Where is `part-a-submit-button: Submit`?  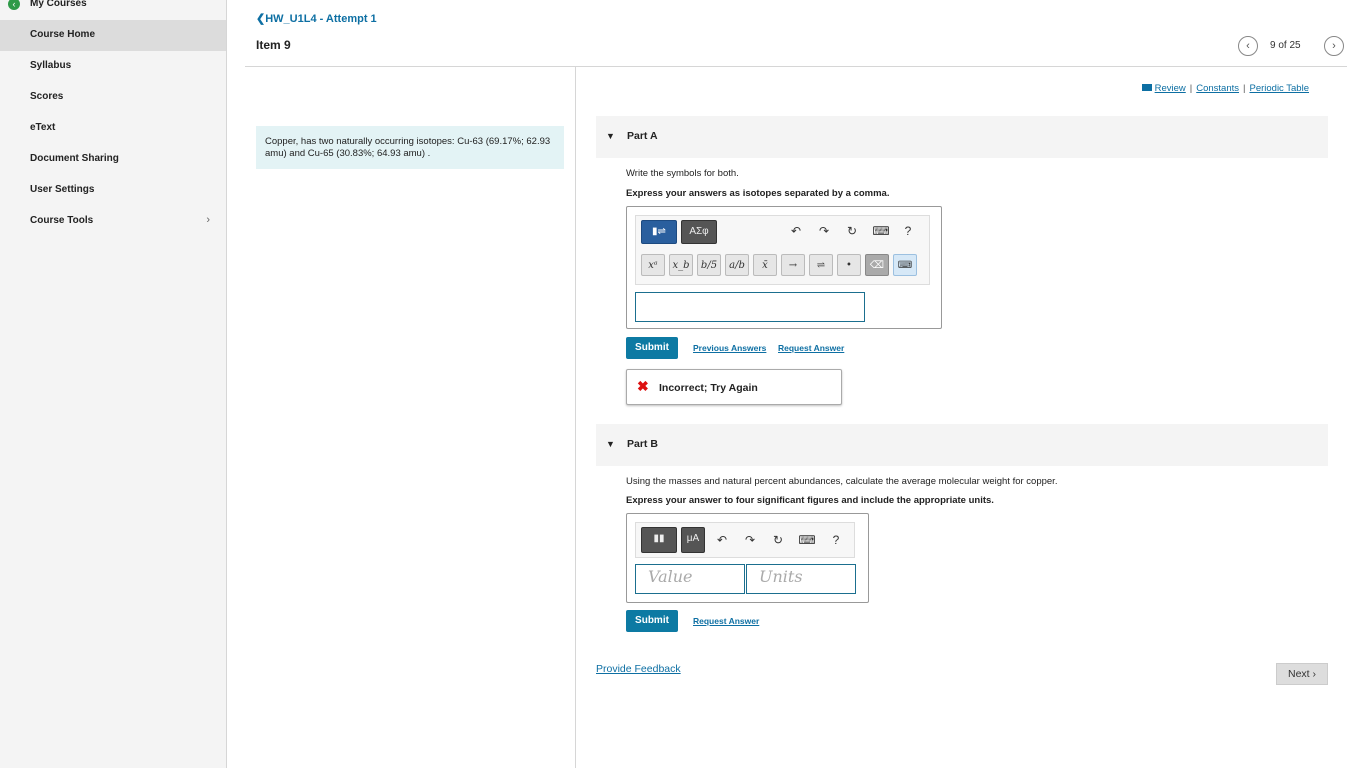
part-a-submit-button: Submit is located at coordinates (652, 348).